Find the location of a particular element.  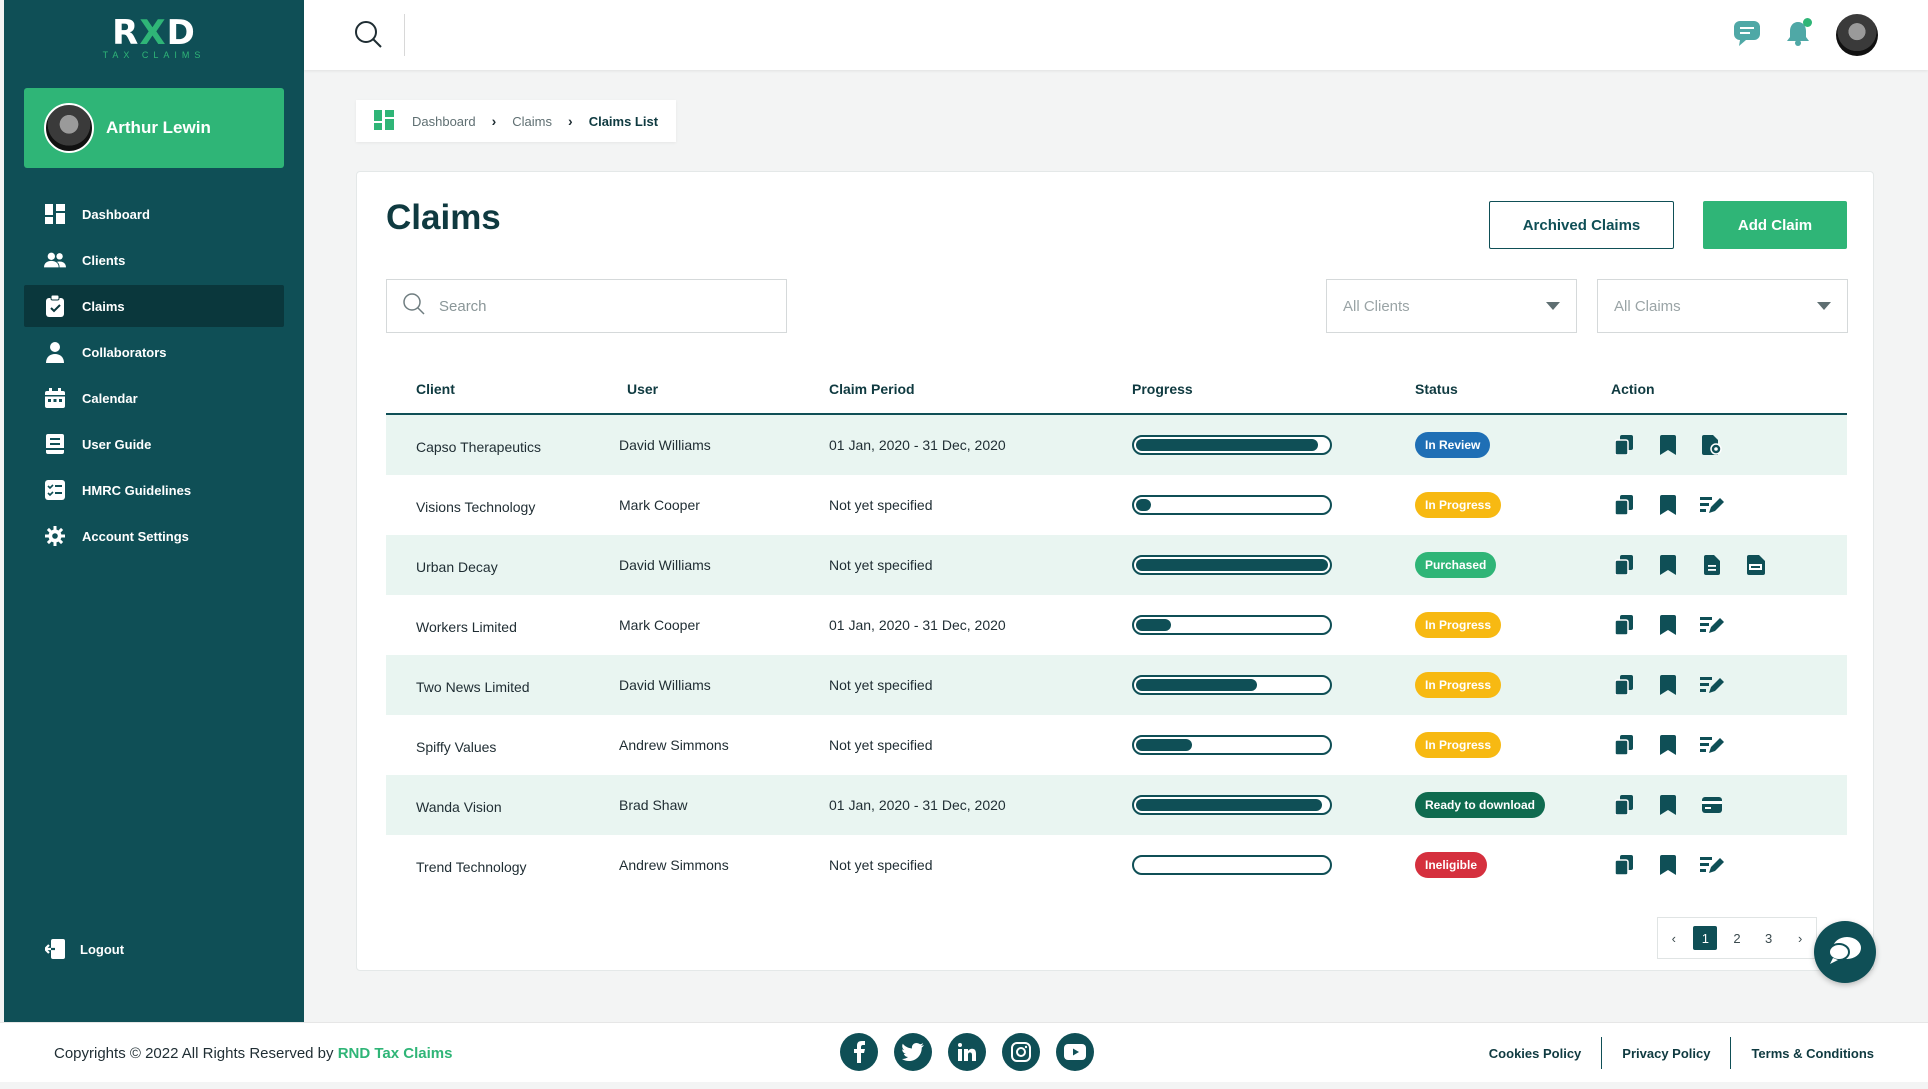

instagram-icon is located at coordinates (1021, 1052).